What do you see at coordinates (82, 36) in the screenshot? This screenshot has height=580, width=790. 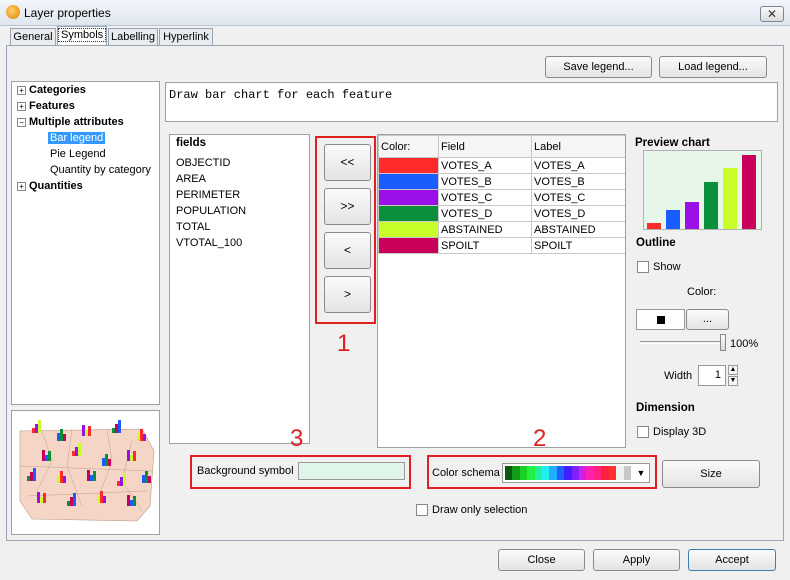 I see `tab-symbols: Symbols` at bounding box center [82, 36].